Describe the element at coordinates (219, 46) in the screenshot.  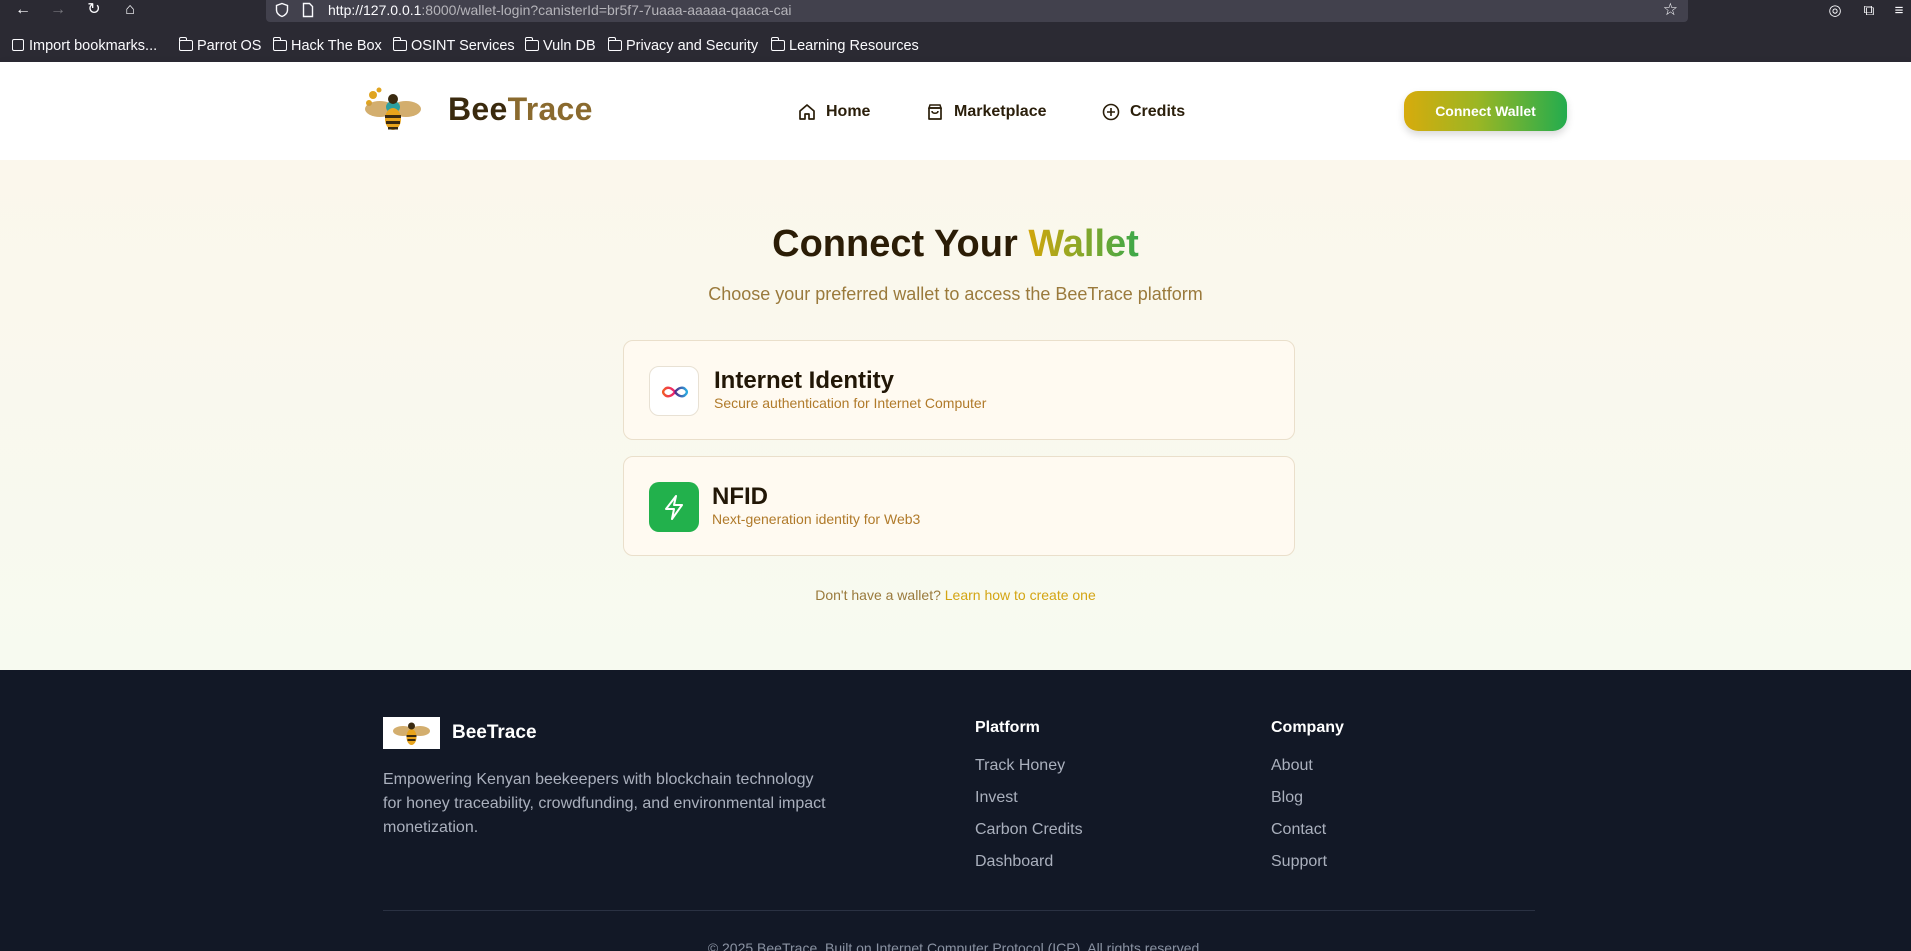
I see `bookmark-folder-parrot: Parrot OS` at that location.